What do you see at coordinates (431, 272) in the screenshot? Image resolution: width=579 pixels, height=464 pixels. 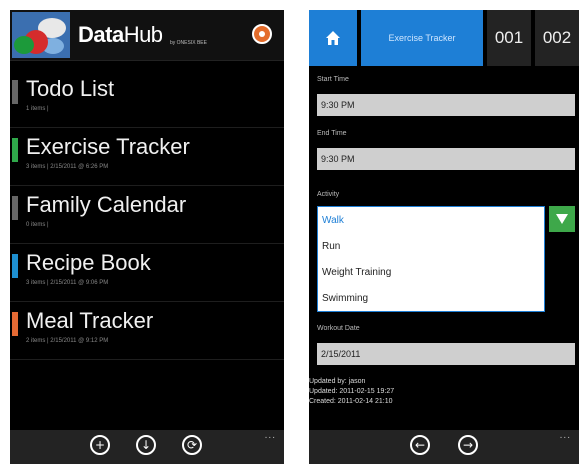 I see `activity-option-weight-training: Weight Training` at bounding box center [431, 272].